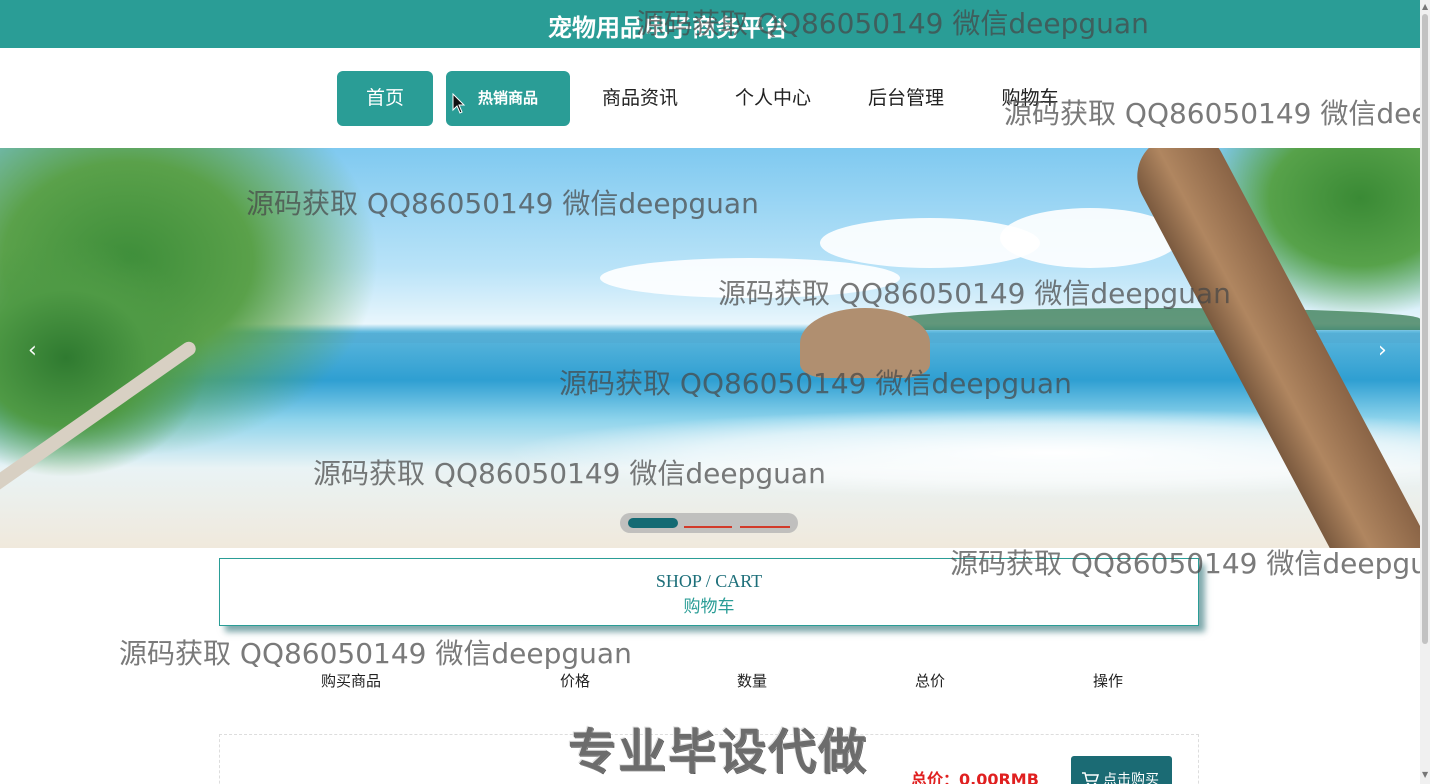 Image resolution: width=1430 pixels, height=784 pixels. I want to click on cart-title-zh: 购物车, so click(709, 606).